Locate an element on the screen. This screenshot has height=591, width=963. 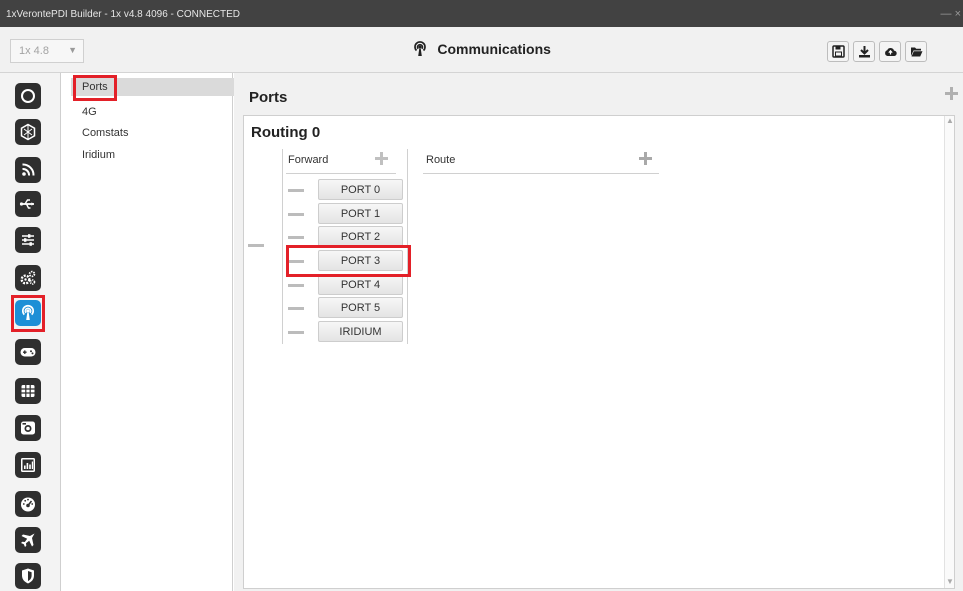
sidebar-item-rss is located at coordinates (28, 170).